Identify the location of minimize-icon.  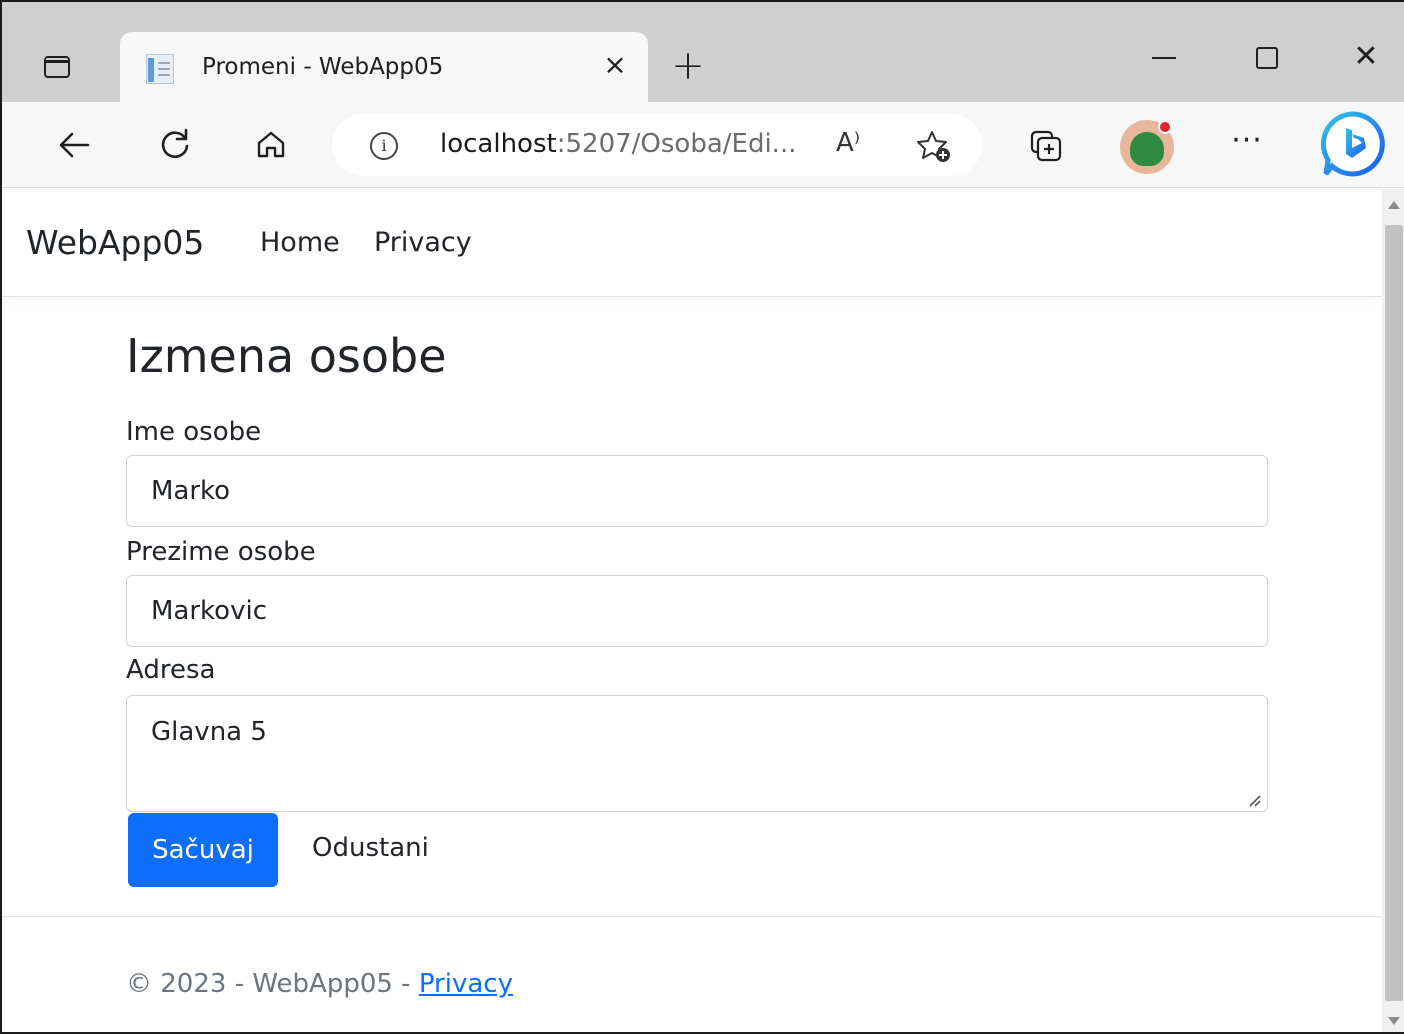
(1164, 57).